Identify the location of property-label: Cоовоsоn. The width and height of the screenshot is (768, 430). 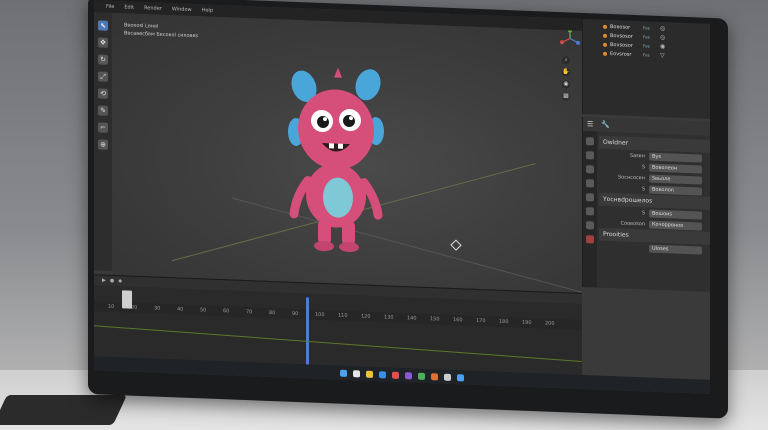
(632, 223).